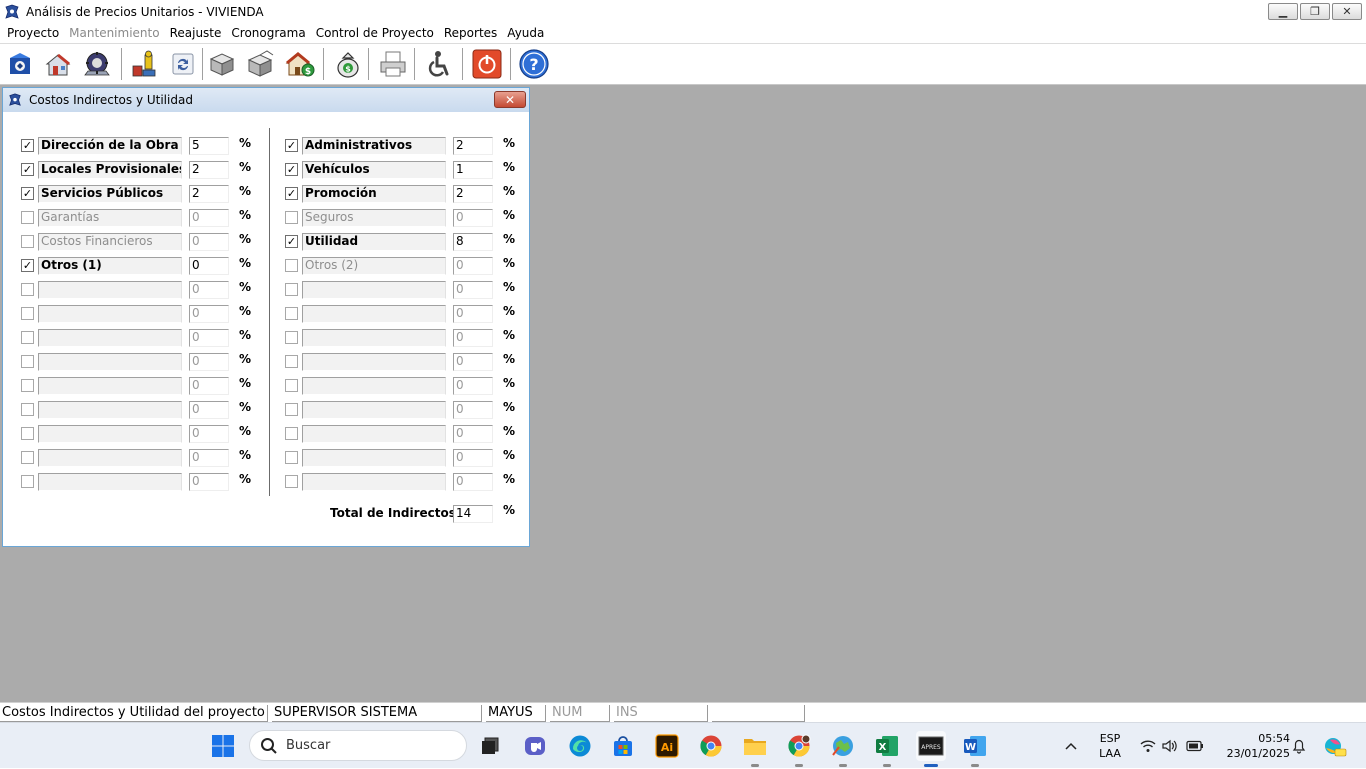 Image resolution: width=1366 pixels, height=769 pixels. What do you see at coordinates (27, 289) in the screenshot?
I see `left-row-7-checkbox` at bounding box center [27, 289].